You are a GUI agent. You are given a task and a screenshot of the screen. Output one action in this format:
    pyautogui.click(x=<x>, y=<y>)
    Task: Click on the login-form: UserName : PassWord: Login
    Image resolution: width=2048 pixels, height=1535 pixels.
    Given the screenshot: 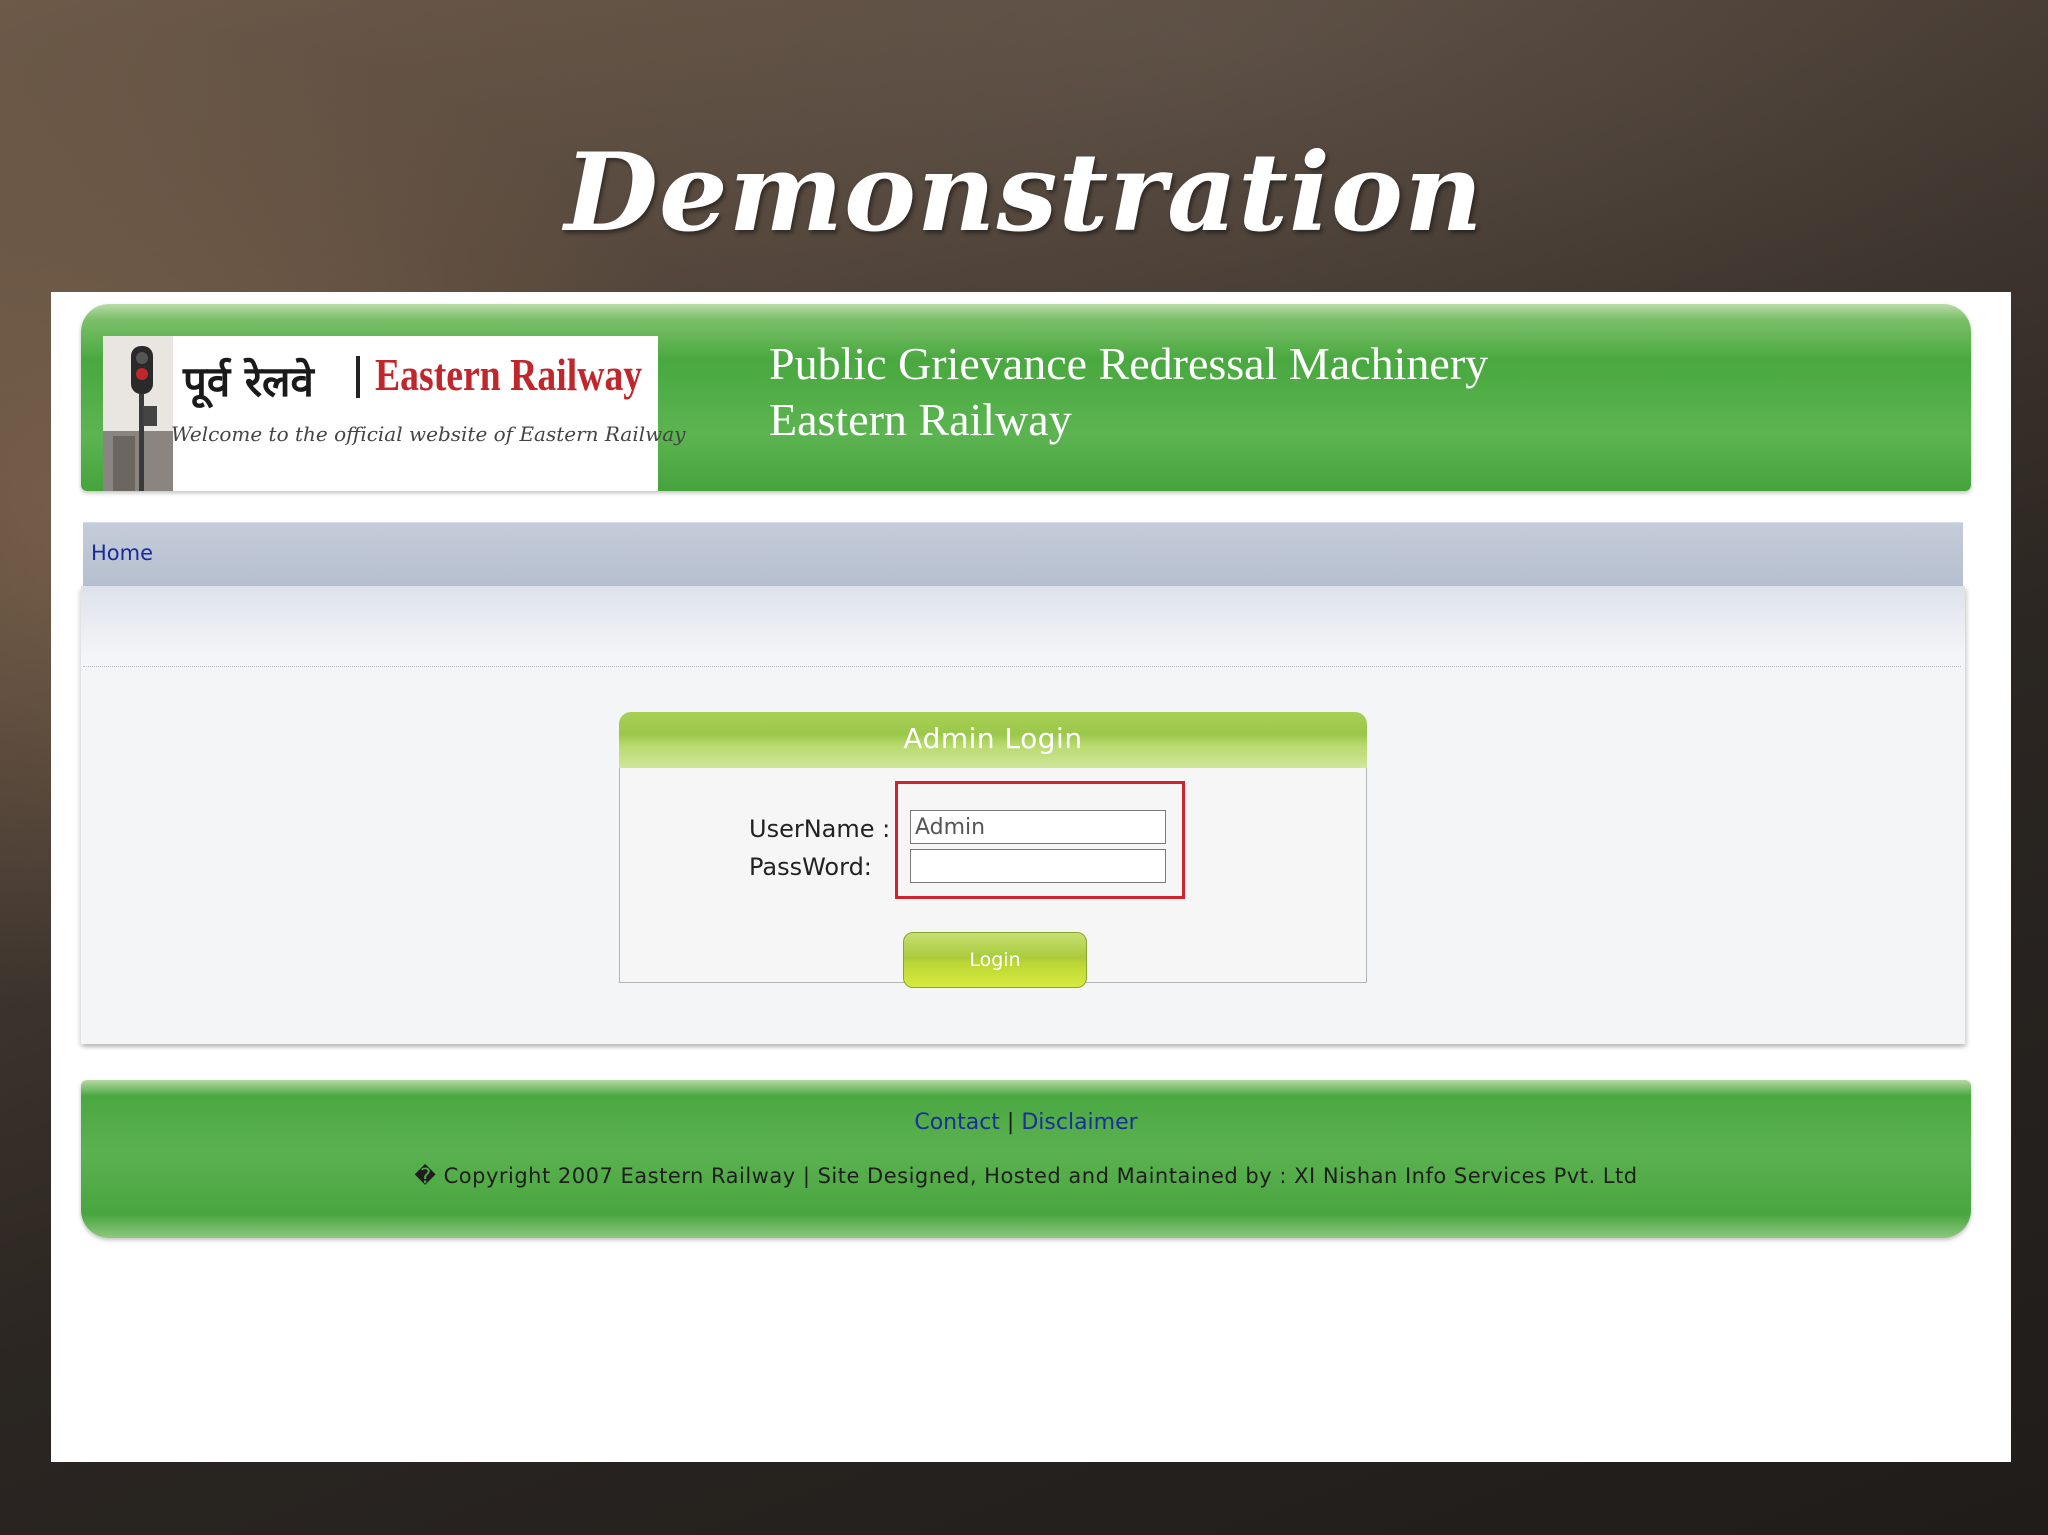 What is the action you would take?
    pyautogui.click(x=993, y=878)
    